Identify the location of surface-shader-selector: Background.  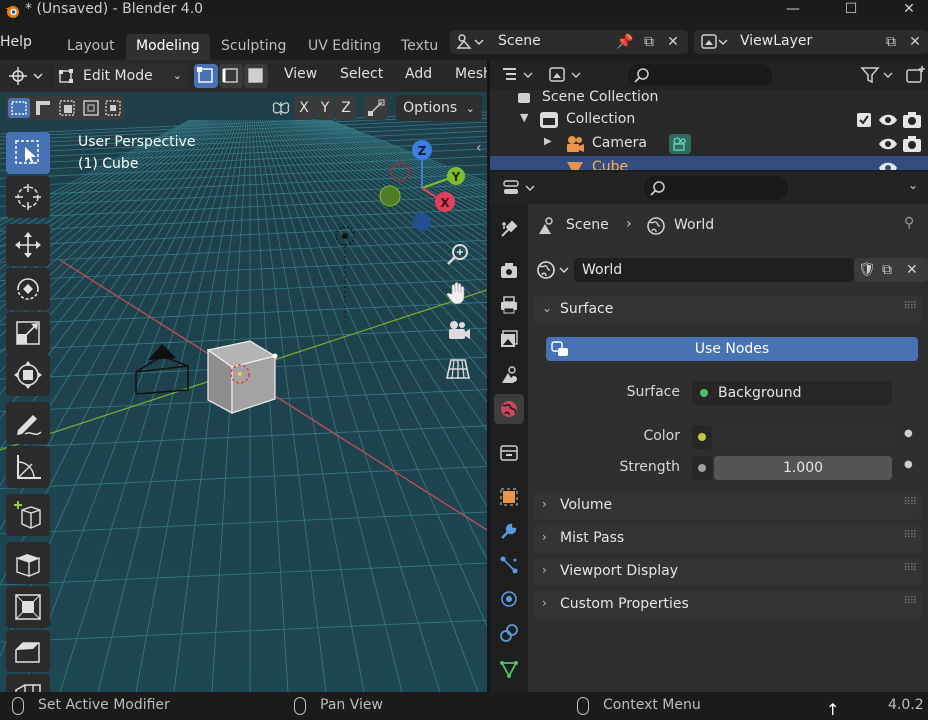
(792, 393).